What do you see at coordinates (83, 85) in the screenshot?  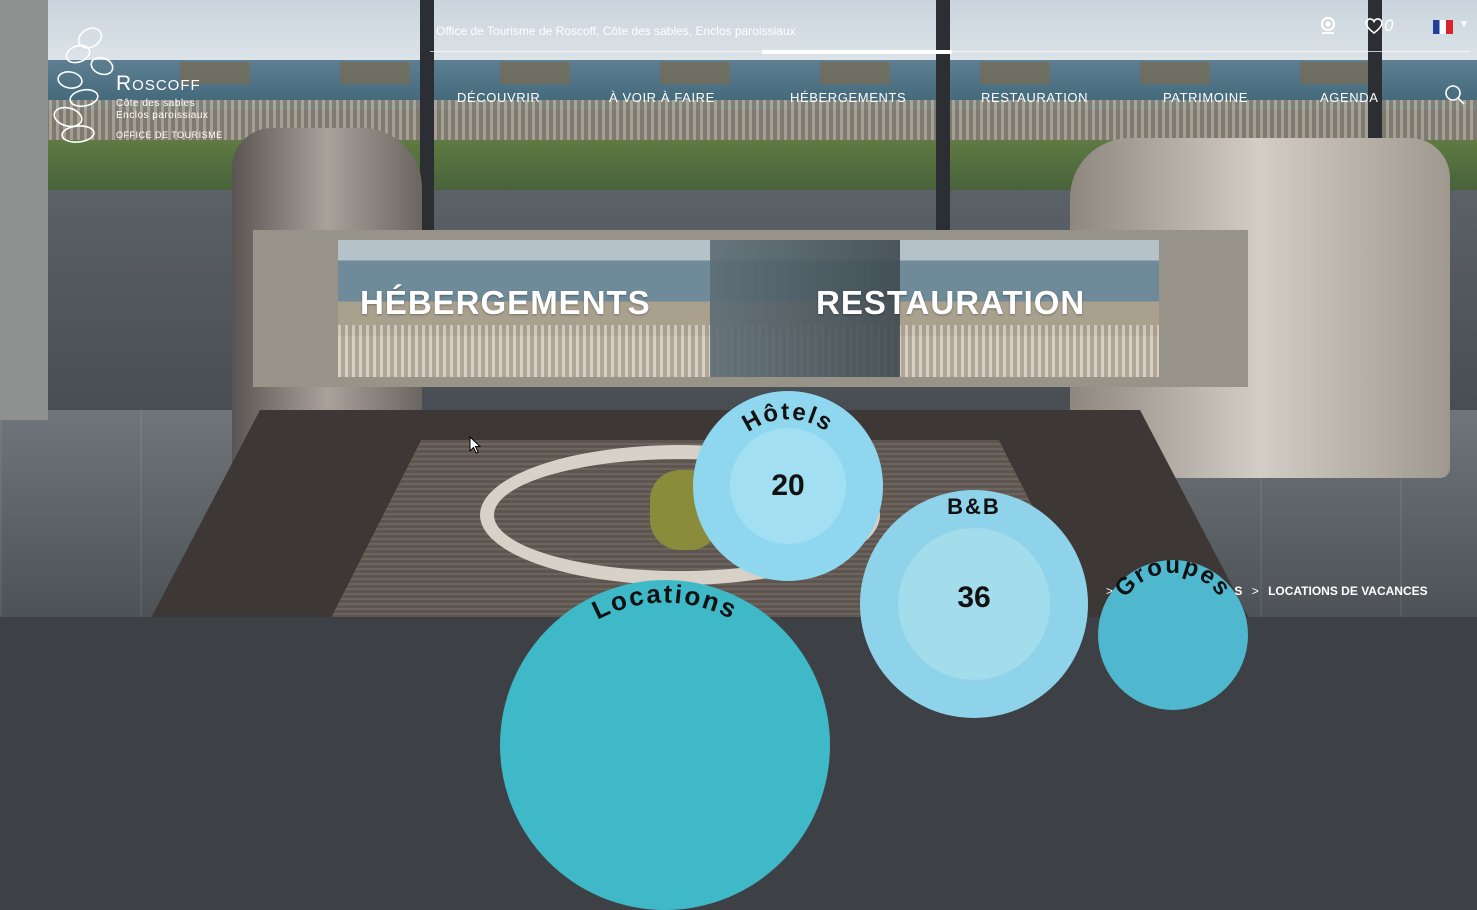 I see `logo-leaves-icon` at bounding box center [83, 85].